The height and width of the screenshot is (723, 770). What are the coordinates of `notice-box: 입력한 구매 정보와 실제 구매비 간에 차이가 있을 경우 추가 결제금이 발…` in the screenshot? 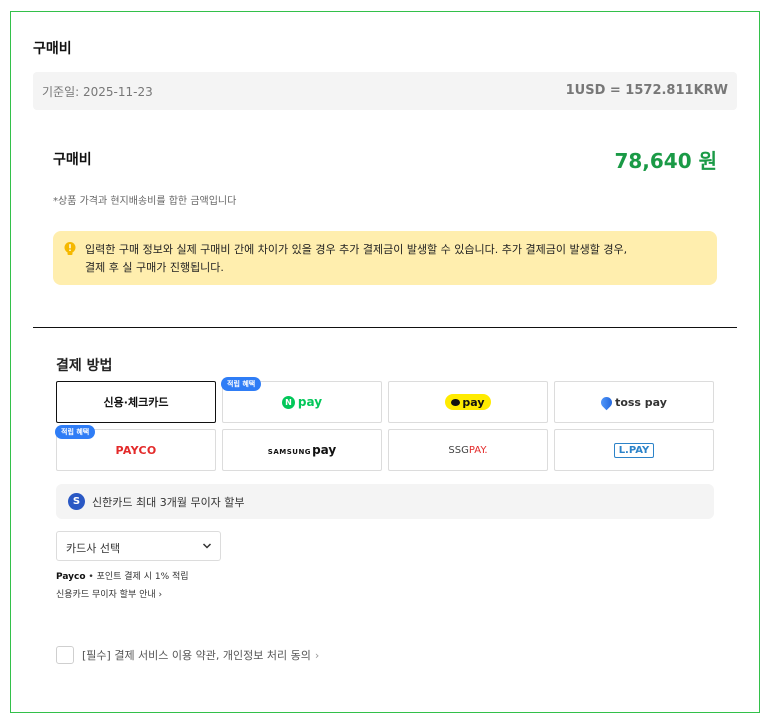 It's located at (385, 258).